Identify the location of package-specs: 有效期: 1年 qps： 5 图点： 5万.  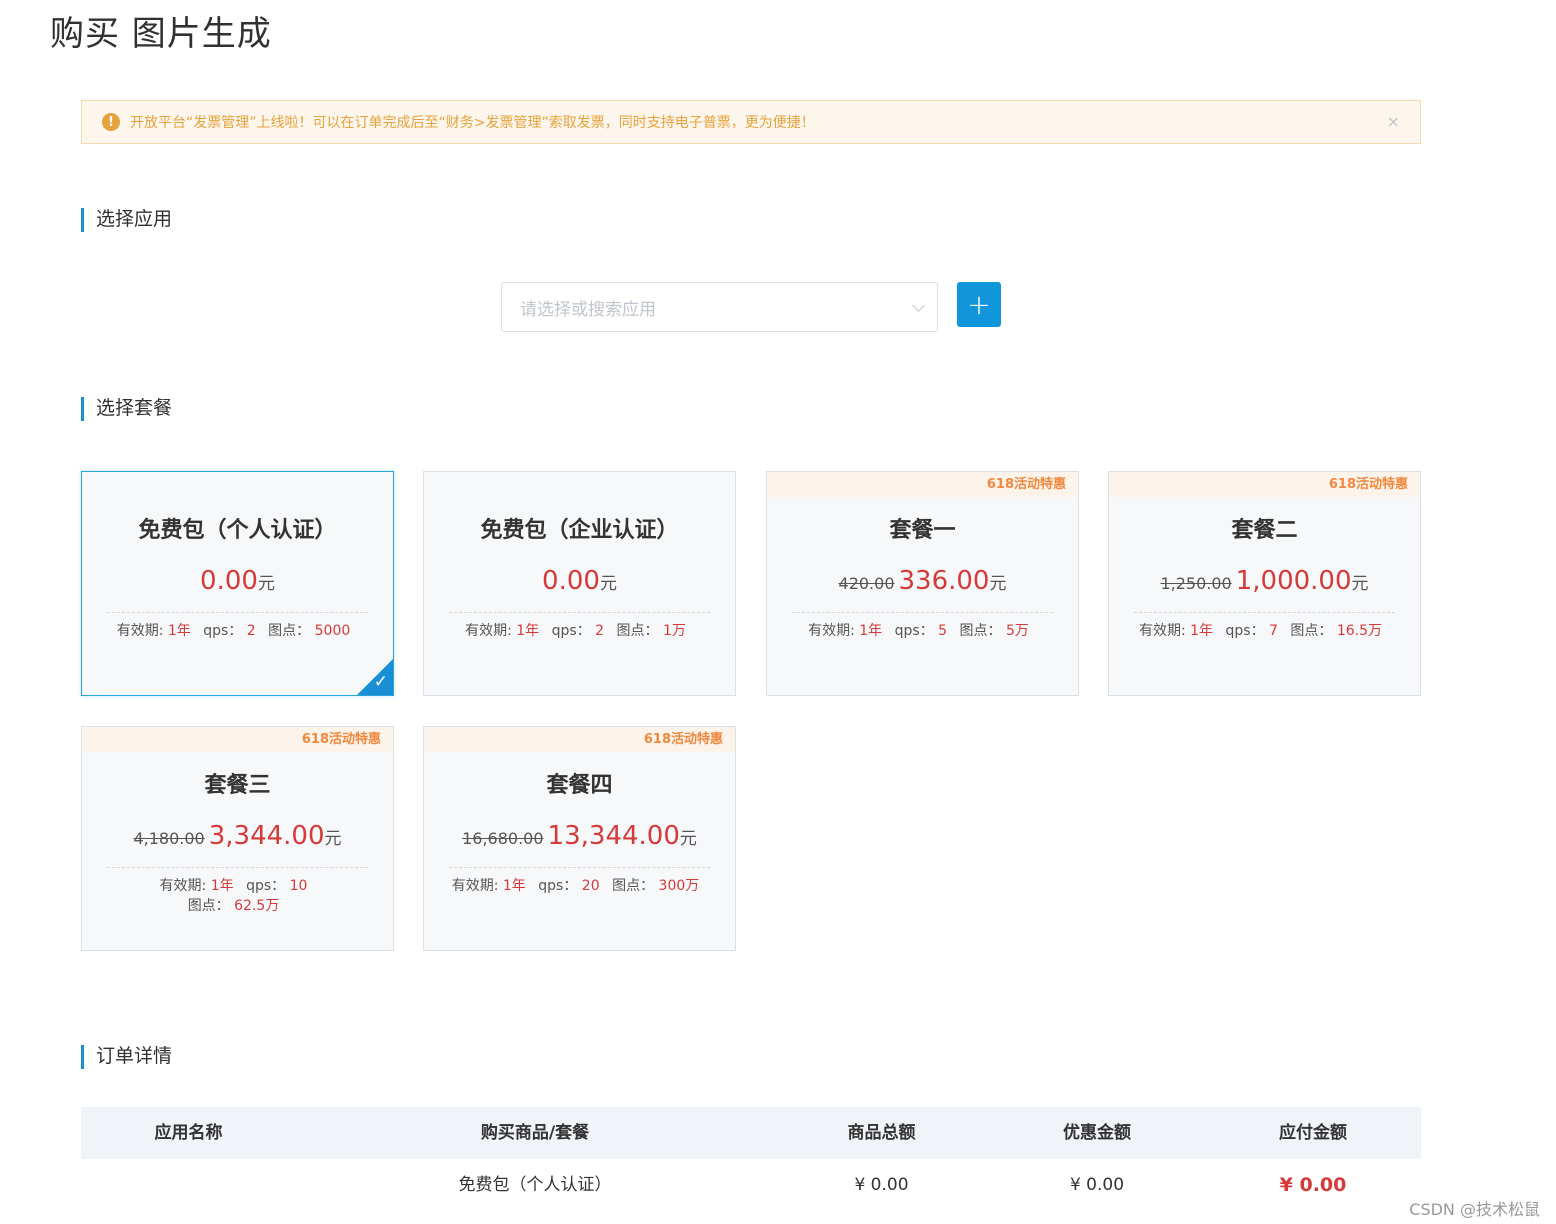
(922, 631).